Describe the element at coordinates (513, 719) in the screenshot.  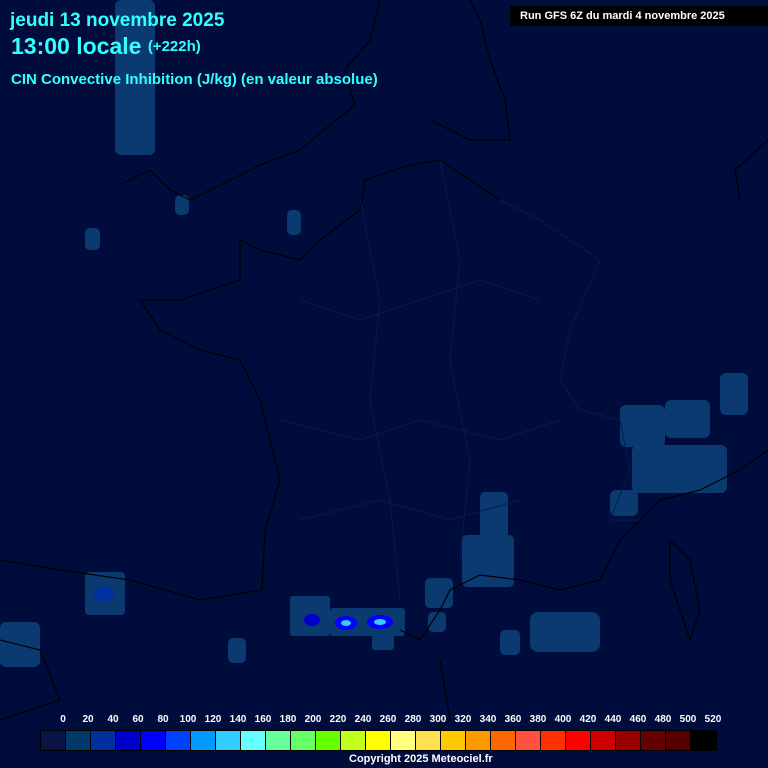
I see `legend-label: 360` at that location.